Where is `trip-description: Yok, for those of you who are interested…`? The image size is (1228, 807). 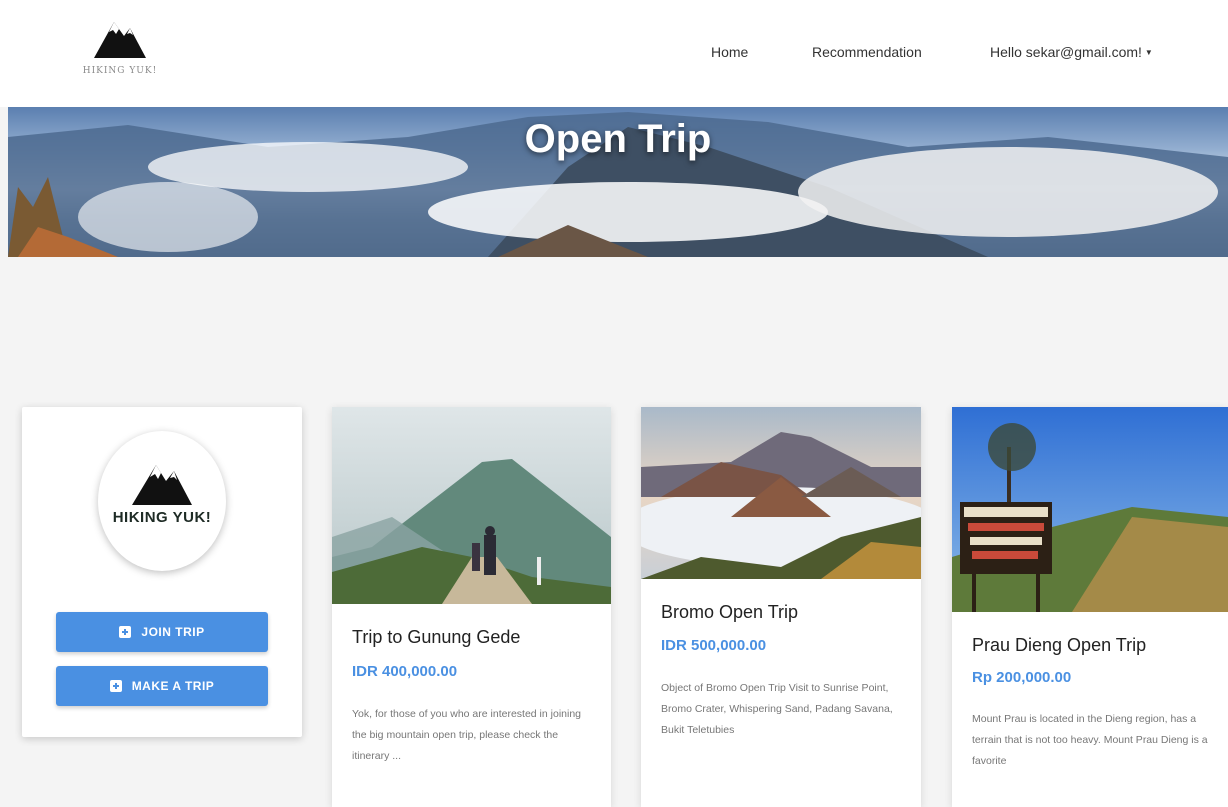 trip-description: Yok, for those of you who are interested… is located at coordinates (467, 735).